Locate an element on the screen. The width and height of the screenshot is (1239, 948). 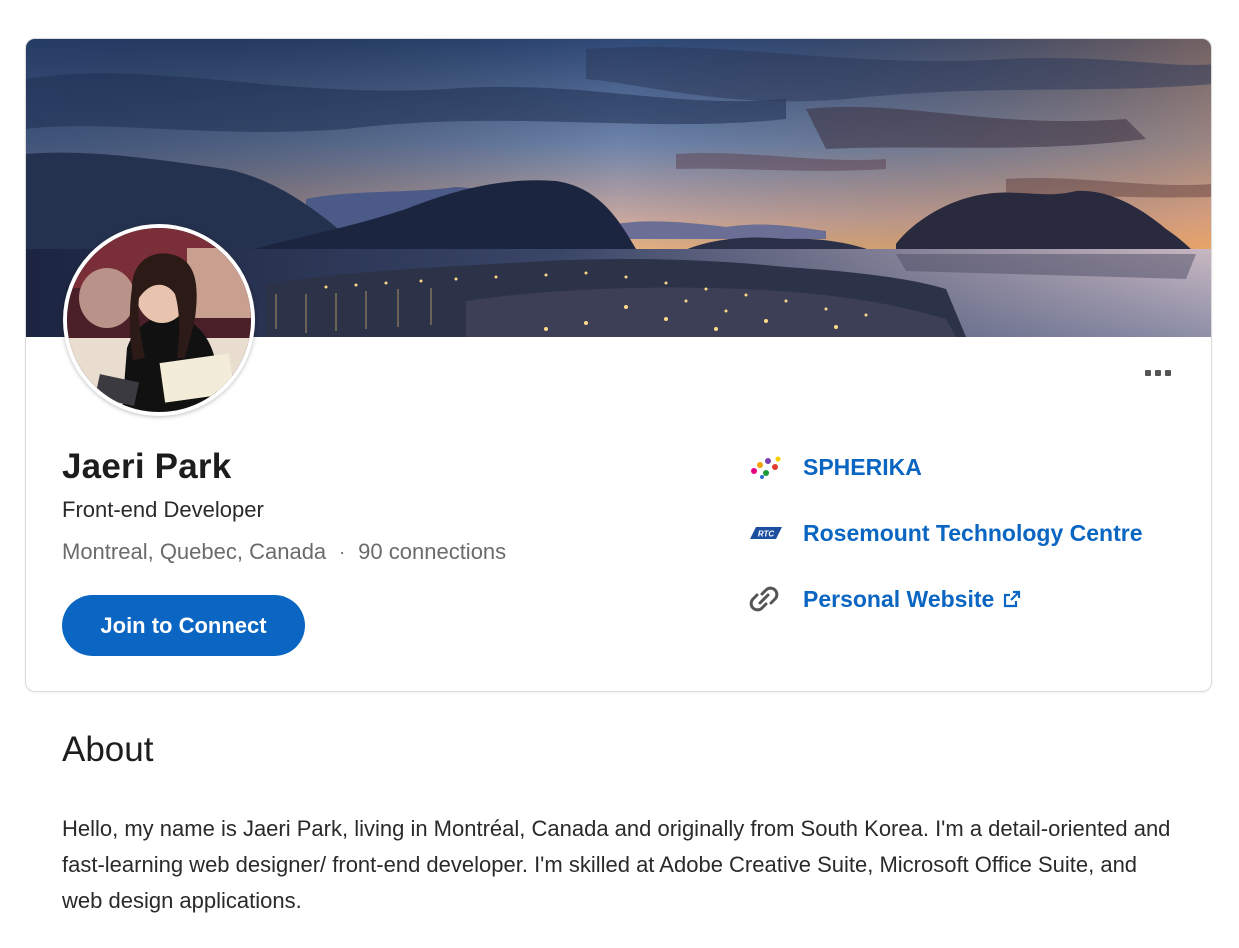
link-spherika: SPHERIKA is located at coordinates (835, 467).